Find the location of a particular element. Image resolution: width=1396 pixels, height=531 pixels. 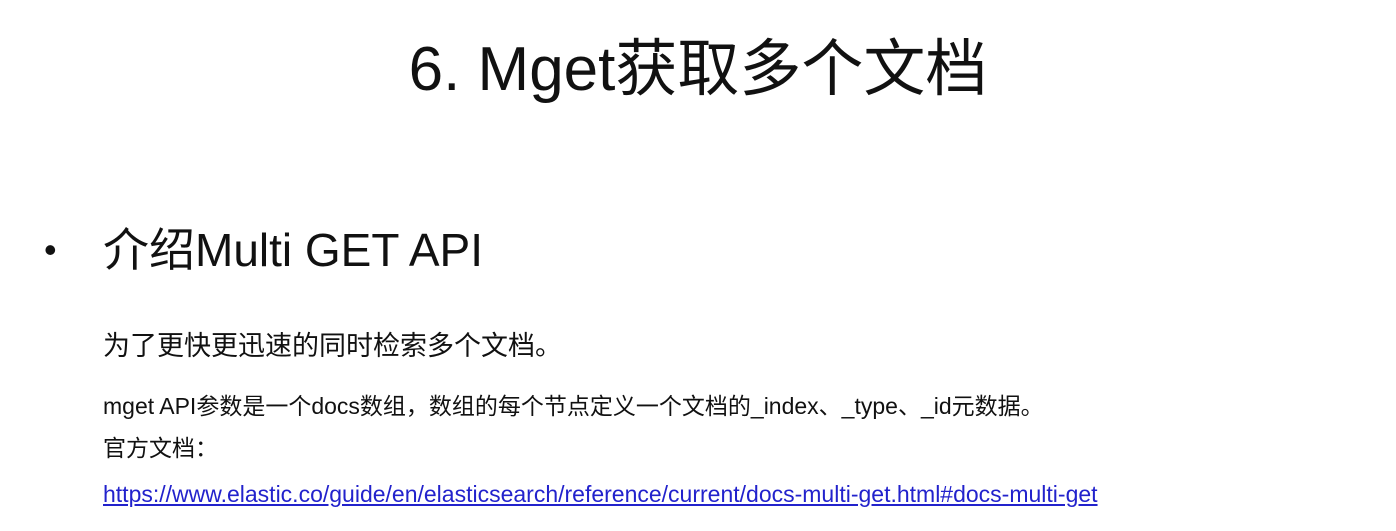

official-docs-label: 官方文档： is located at coordinates (160, 448).